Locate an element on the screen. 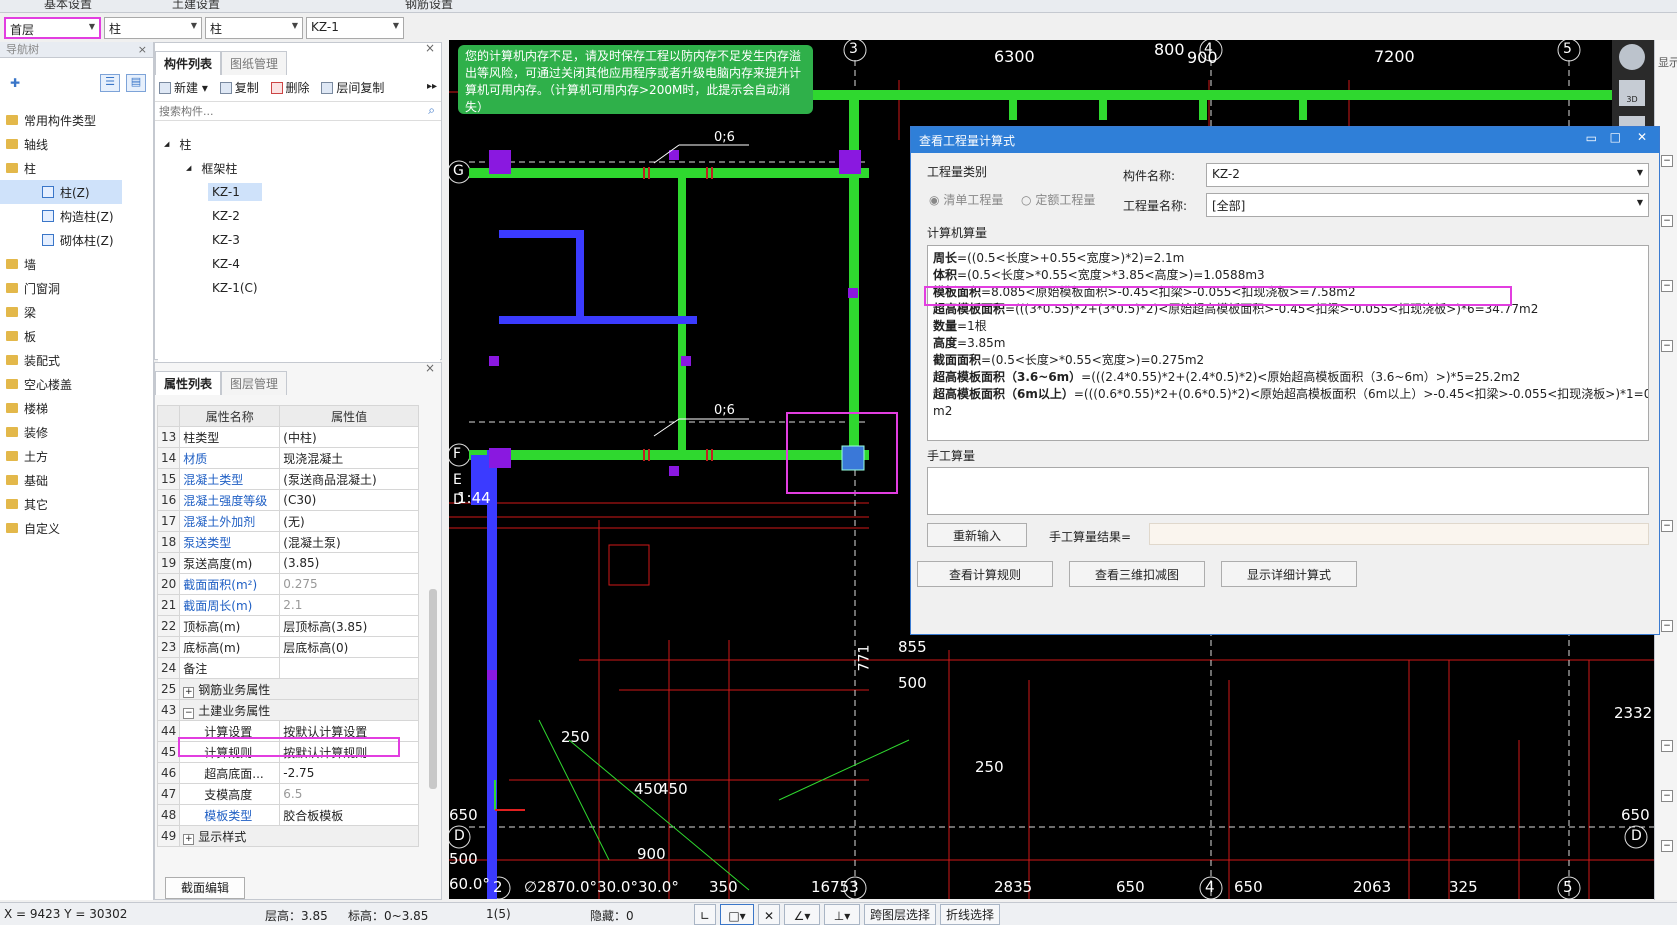 The image size is (1677, 925). nav-item: 轴线 is located at coordinates (75, 144).